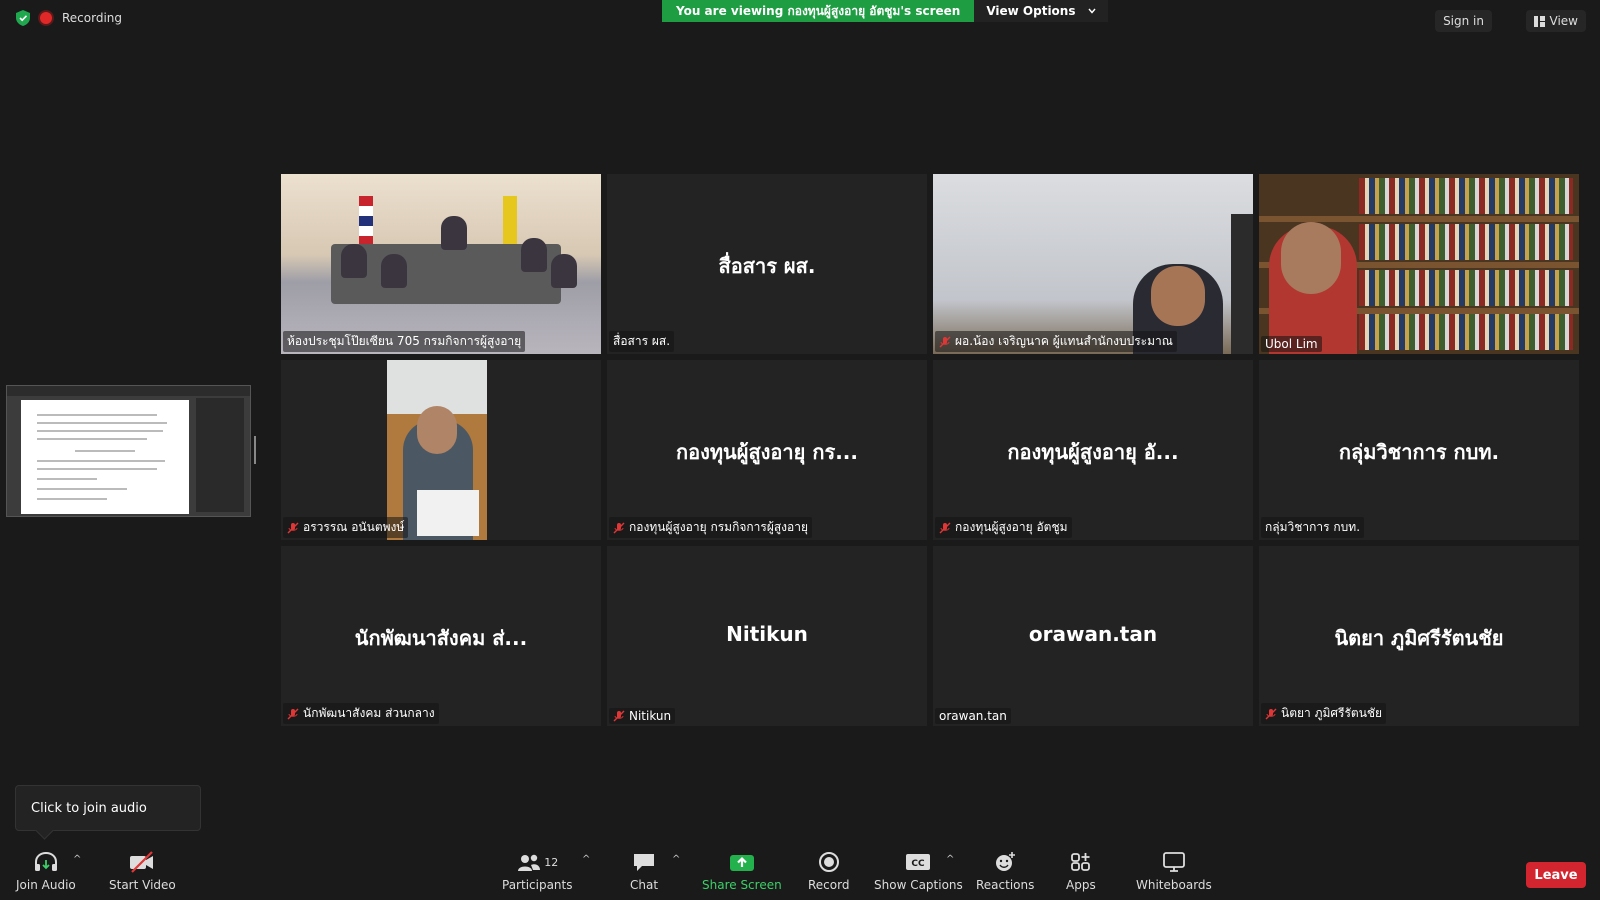 The width and height of the screenshot is (1600, 900). Describe the element at coordinates (918, 885) in the screenshot. I see `show-captions-label: Show Captions` at that location.